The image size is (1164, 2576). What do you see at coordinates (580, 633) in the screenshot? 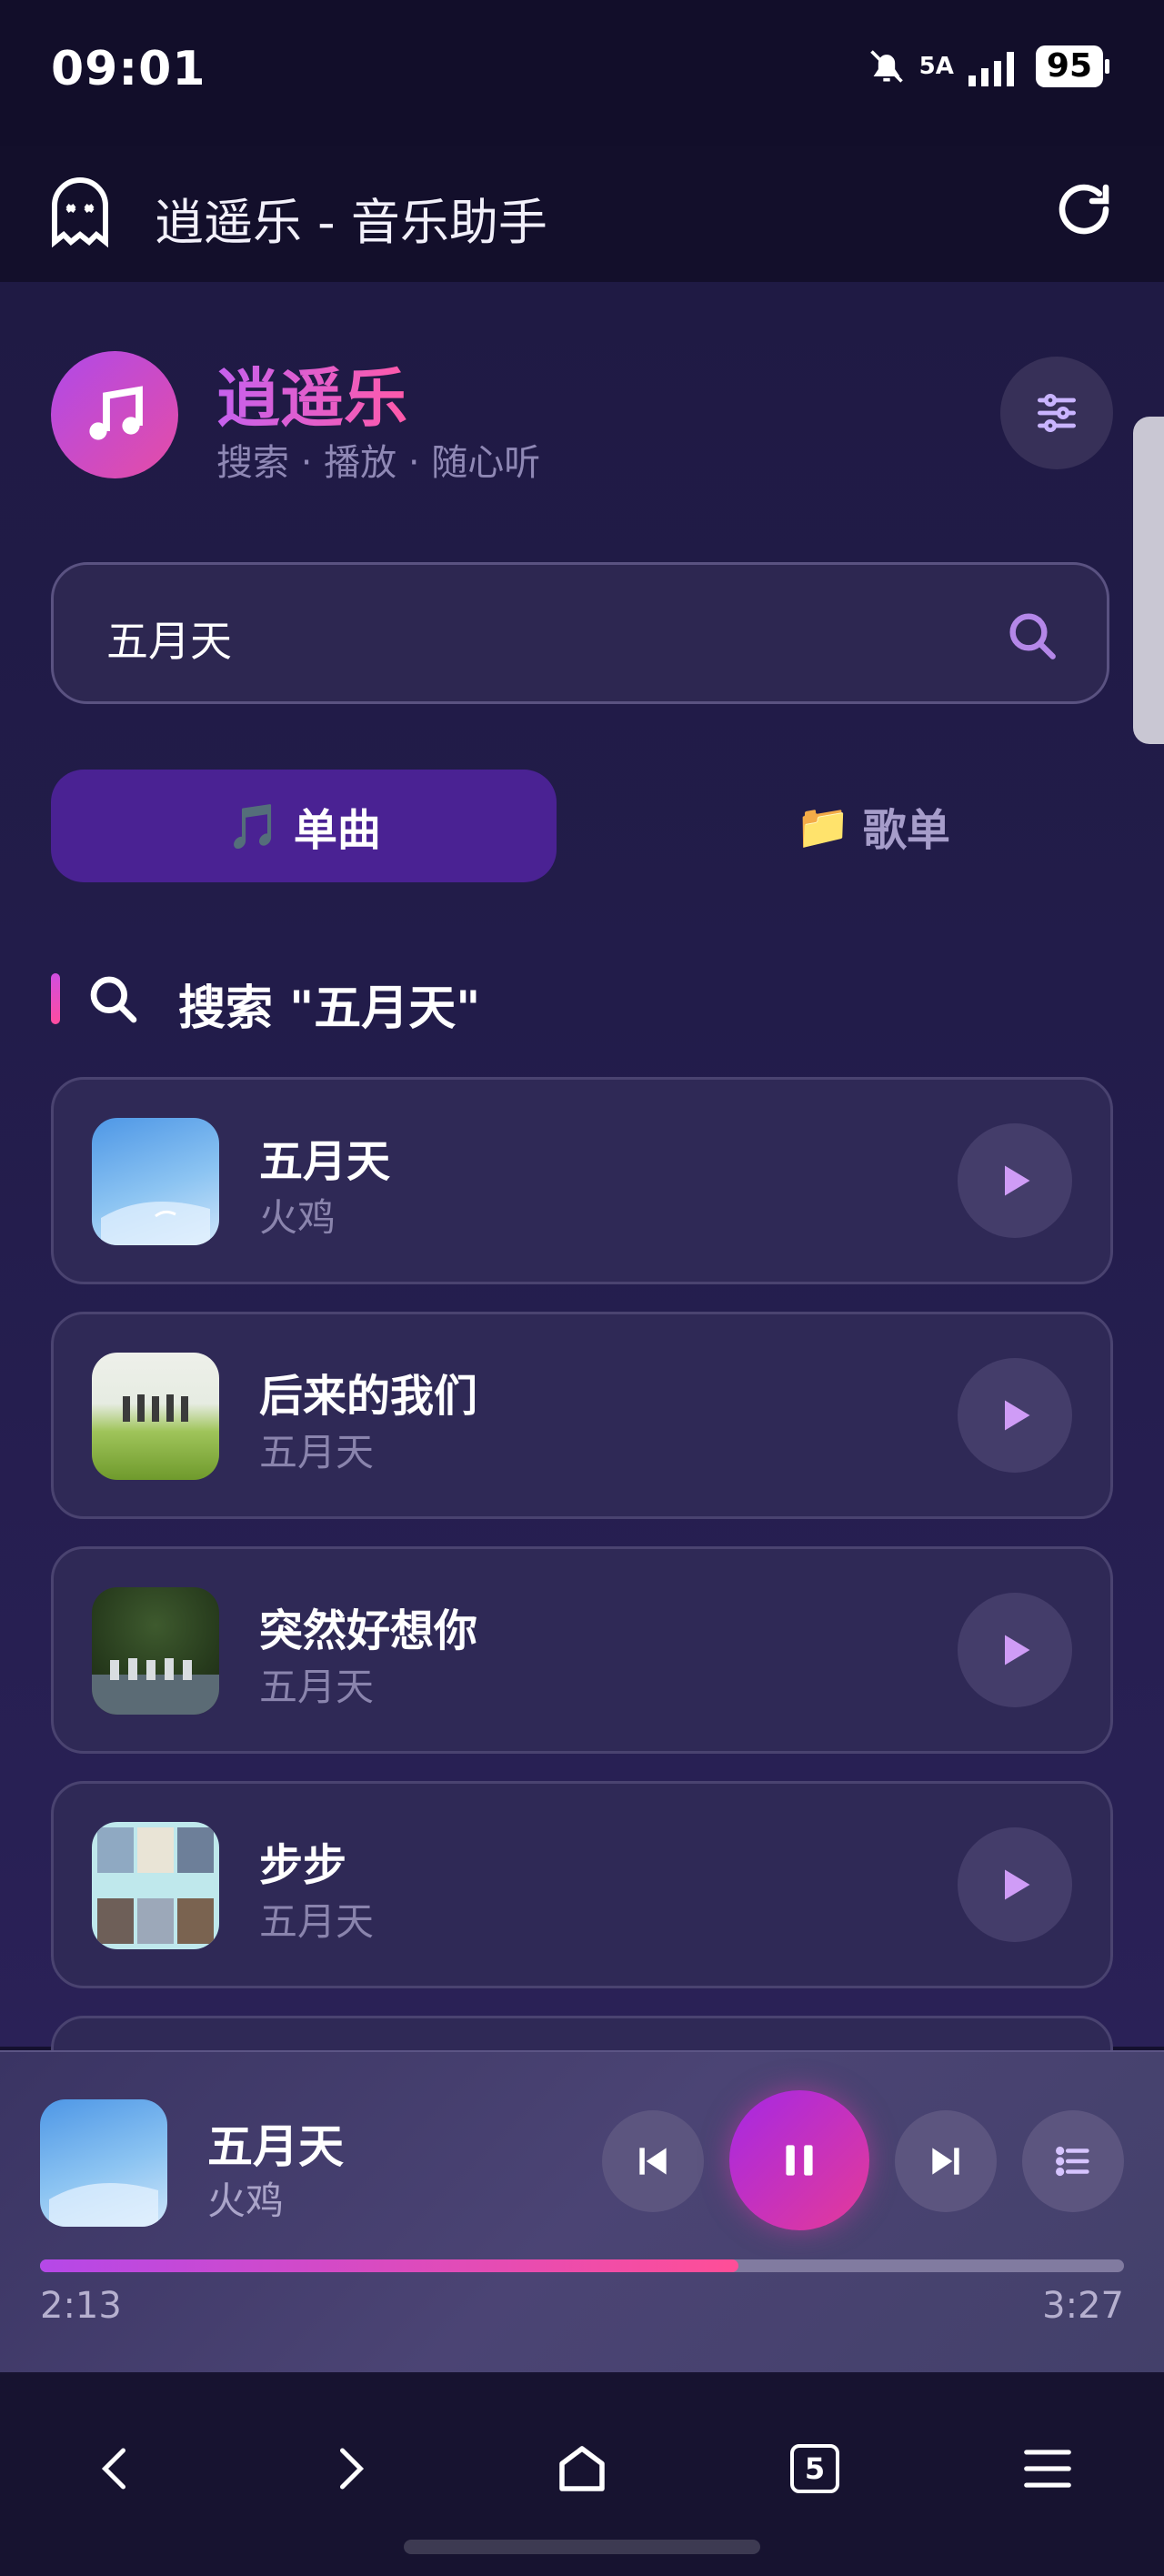
I see `search-input: 五月天` at bounding box center [580, 633].